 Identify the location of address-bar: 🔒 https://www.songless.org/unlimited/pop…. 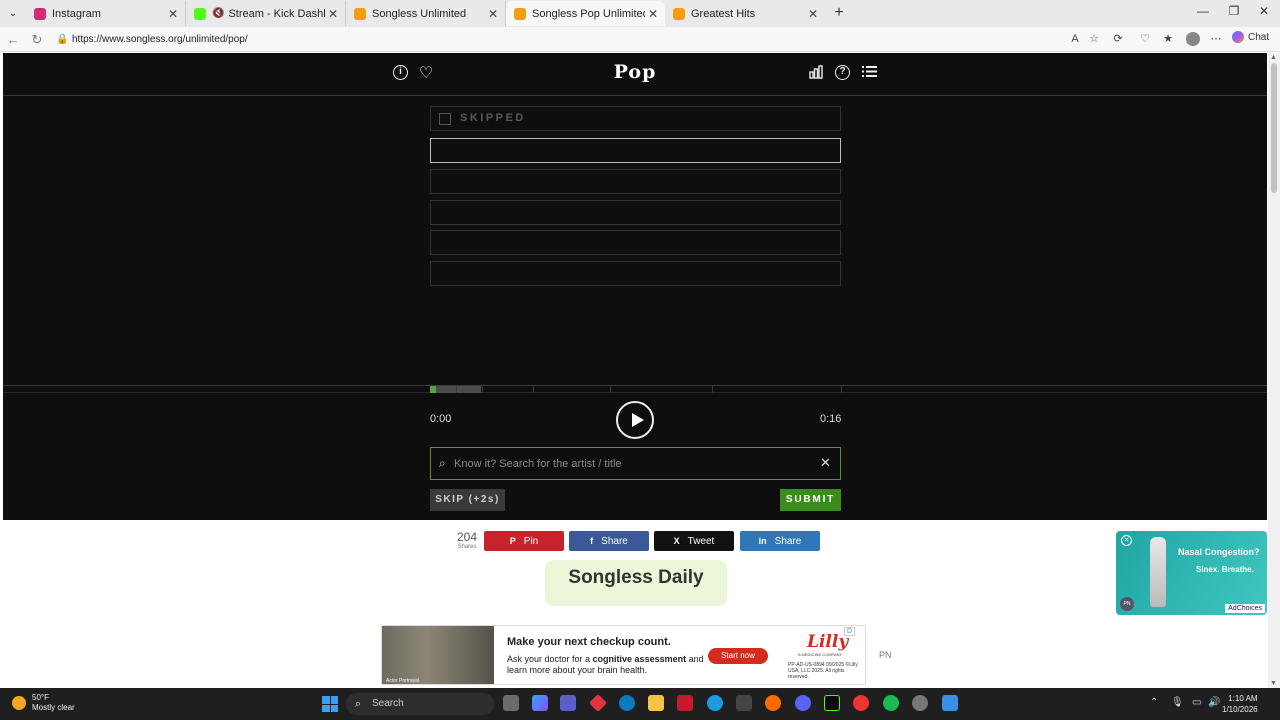
(572, 39).